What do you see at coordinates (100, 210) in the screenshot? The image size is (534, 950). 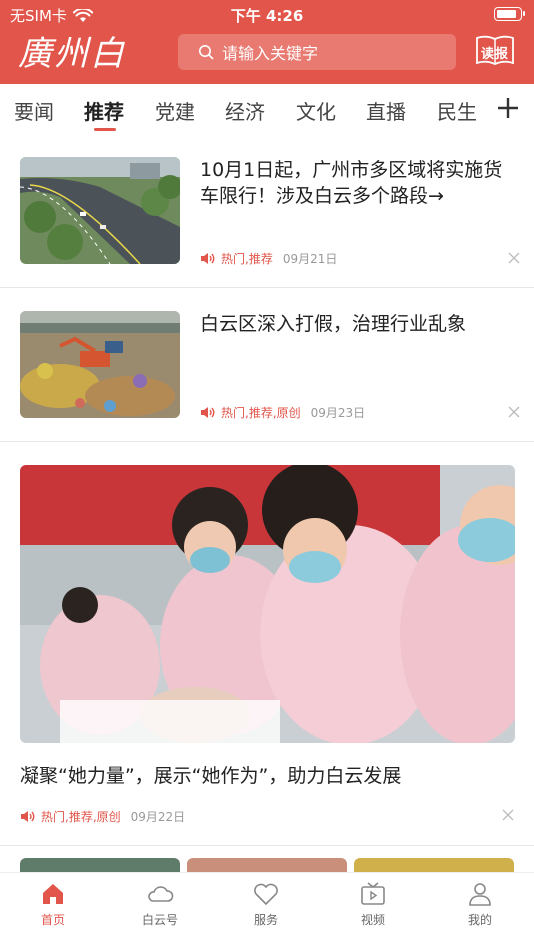 I see `highway-photo` at bounding box center [100, 210].